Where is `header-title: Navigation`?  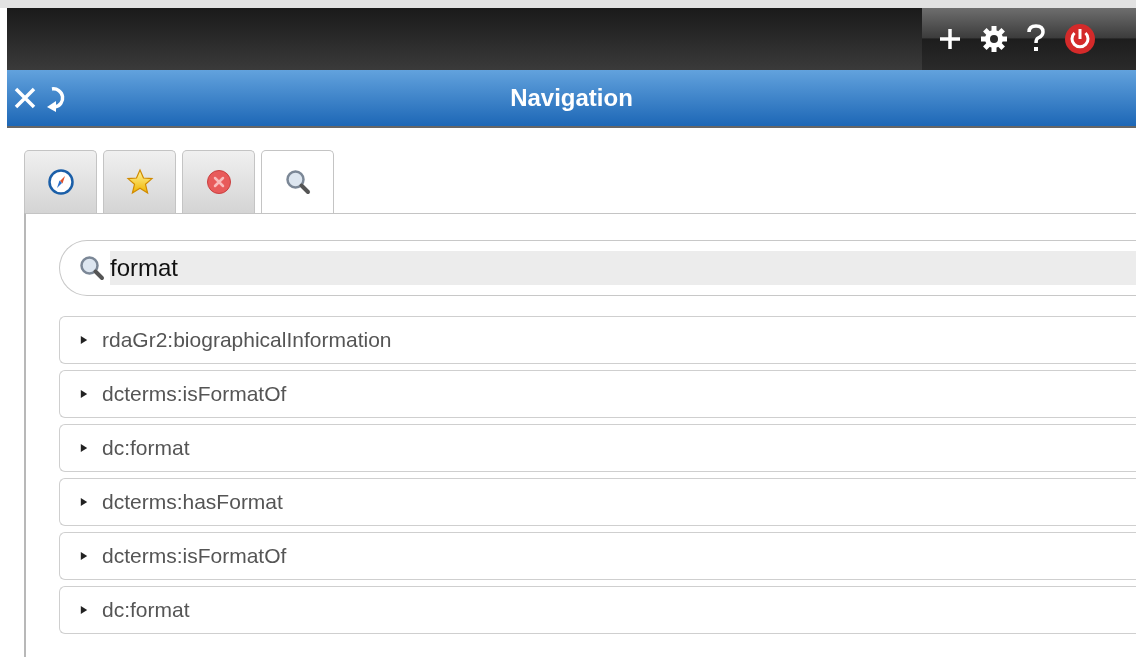 header-title: Navigation is located at coordinates (571, 97).